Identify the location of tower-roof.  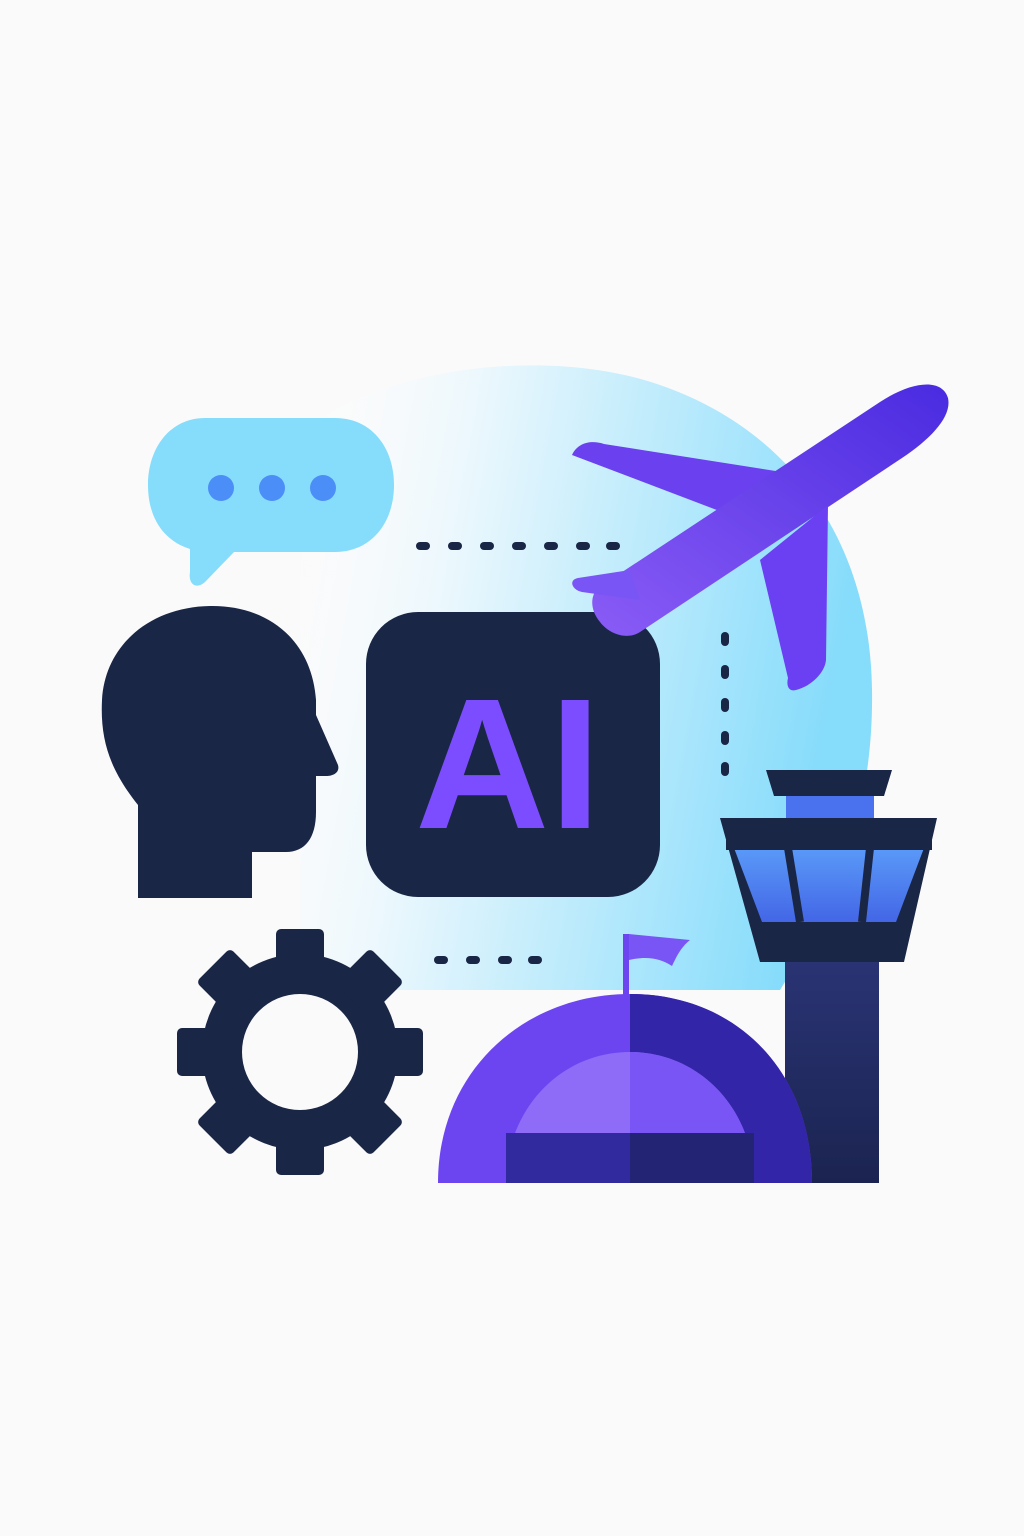
(829, 783).